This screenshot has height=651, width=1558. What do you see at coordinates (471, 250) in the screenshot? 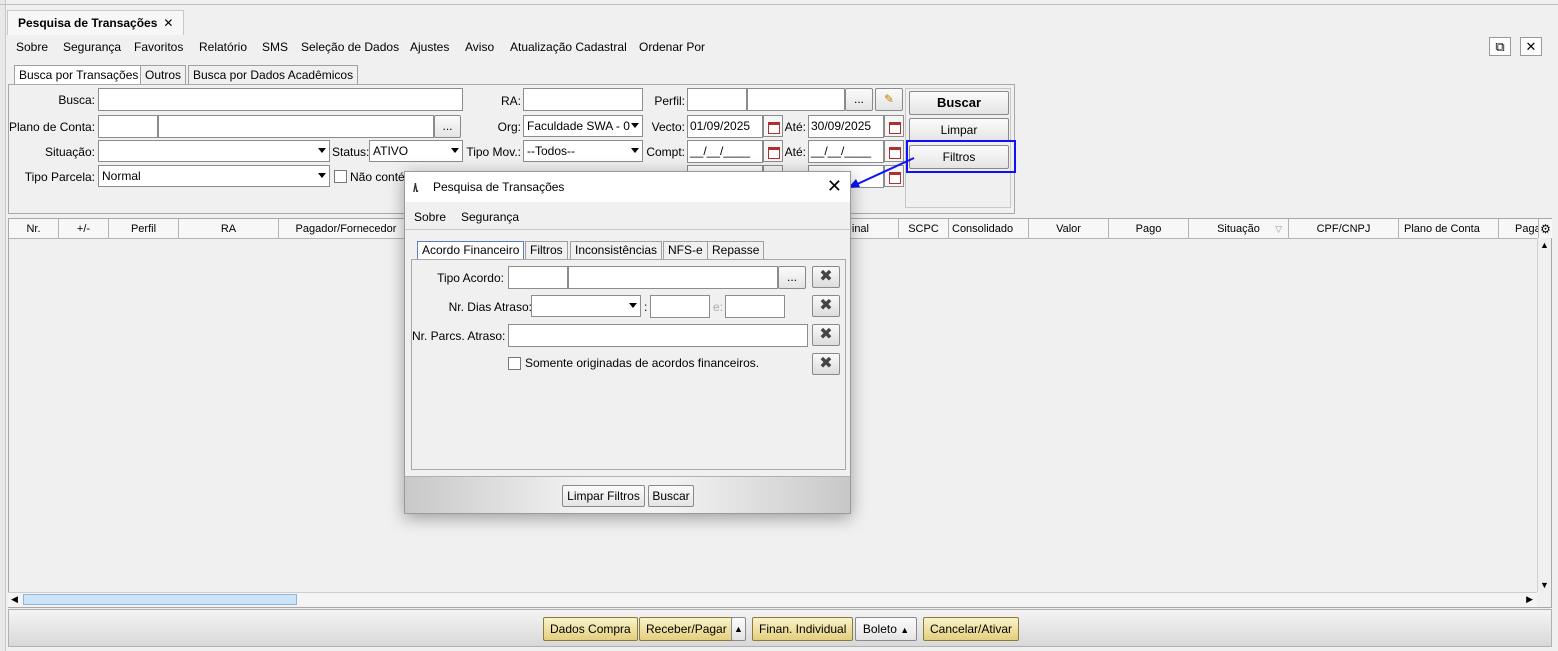
I see `tab-acordo-financeiro: Acordo Financeiro` at bounding box center [471, 250].